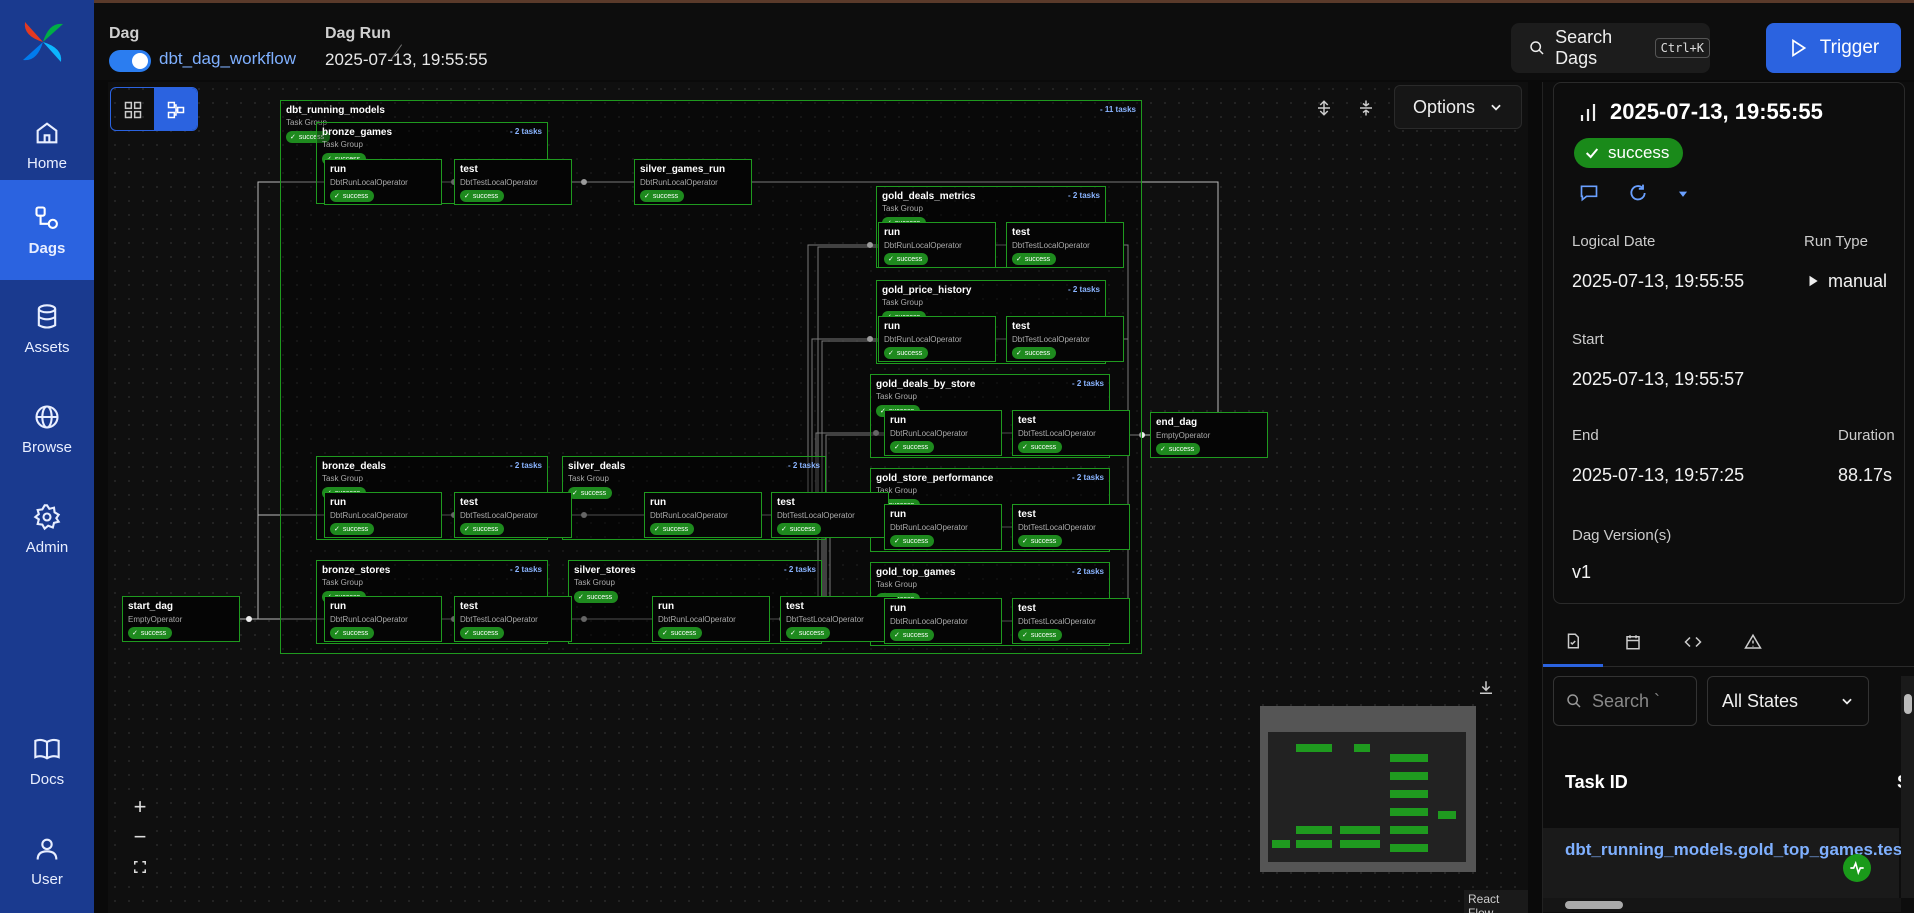 The image size is (1914, 913). Describe the element at coordinates (1021, 326) in the screenshot. I see `task-name: test` at that location.